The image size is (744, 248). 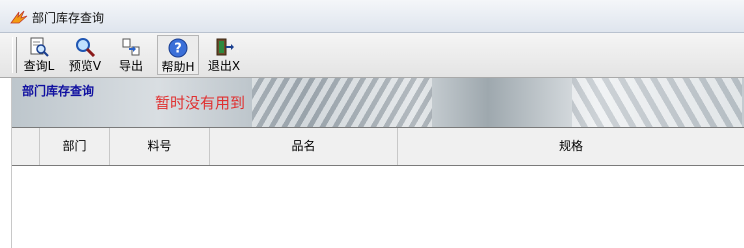 What do you see at coordinates (58, 91) in the screenshot?
I see `banner-title: 部门库存查询` at bounding box center [58, 91].